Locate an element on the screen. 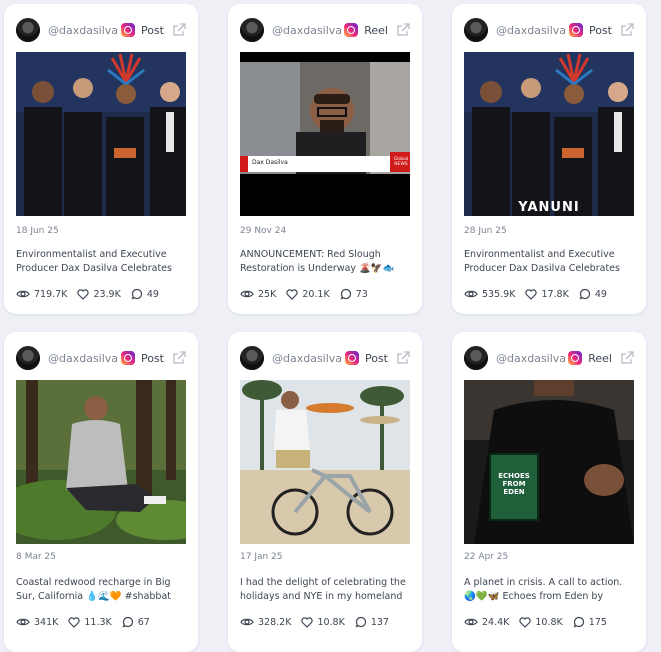 This screenshot has width=661, height=652. views-count: 25K is located at coordinates (267, 294).